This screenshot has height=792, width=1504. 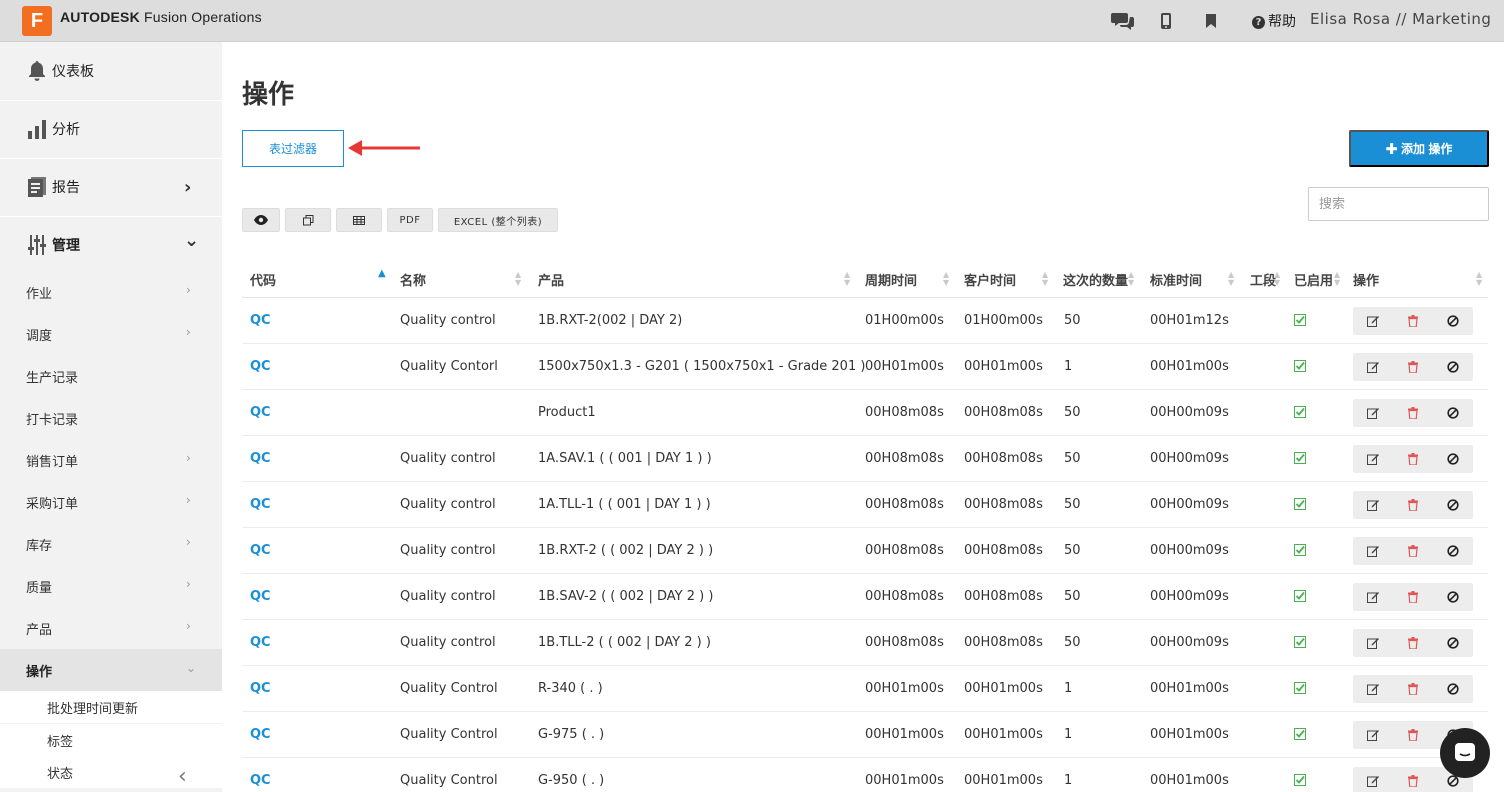 What do you see at coordinates (111, 292) in the screenshot?
I see `sidebar-item-jobs: 作业 ›` at bounding box center [111, 292].